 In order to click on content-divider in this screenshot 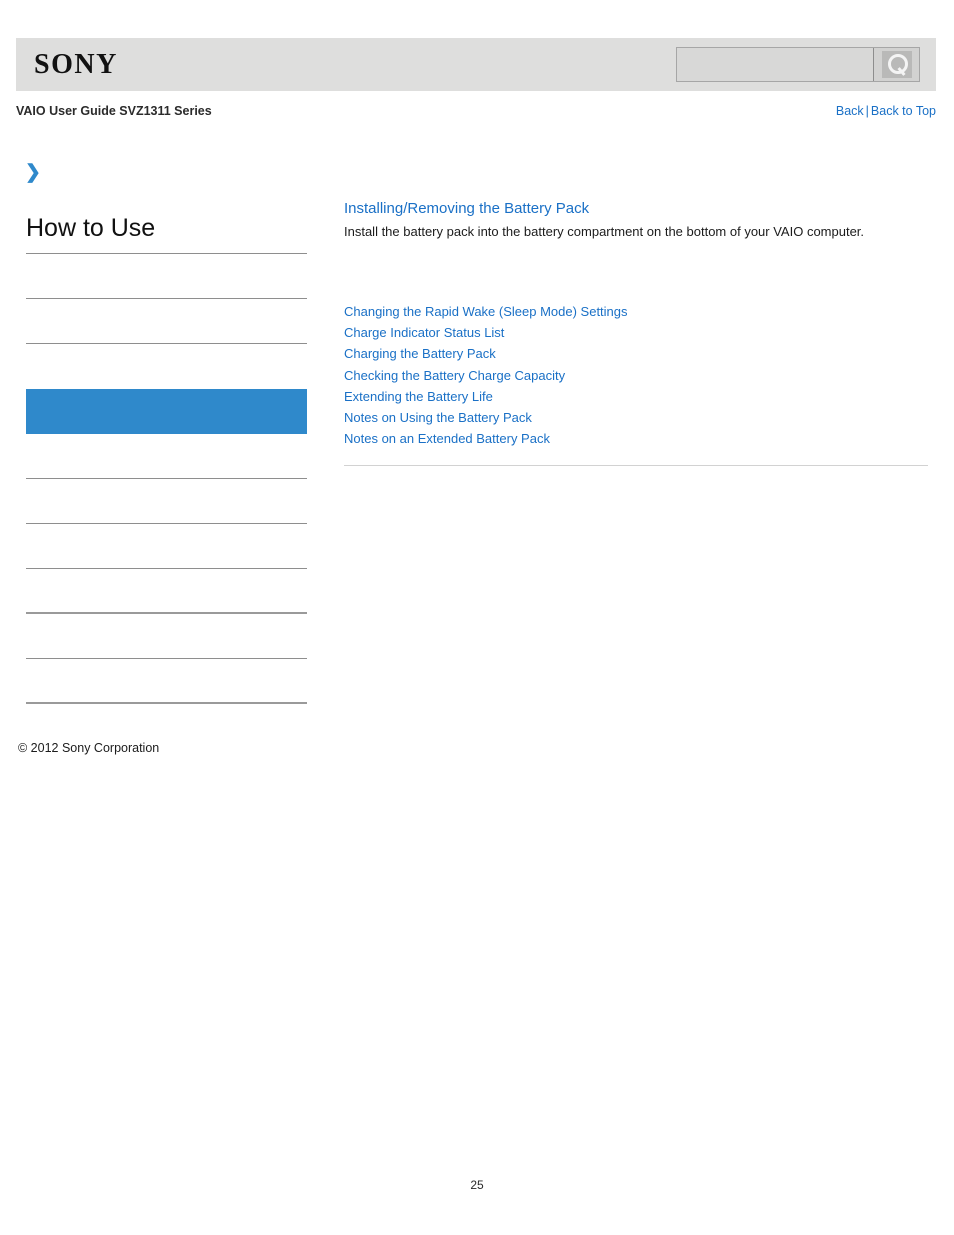, I will do `click(636, 465)`.